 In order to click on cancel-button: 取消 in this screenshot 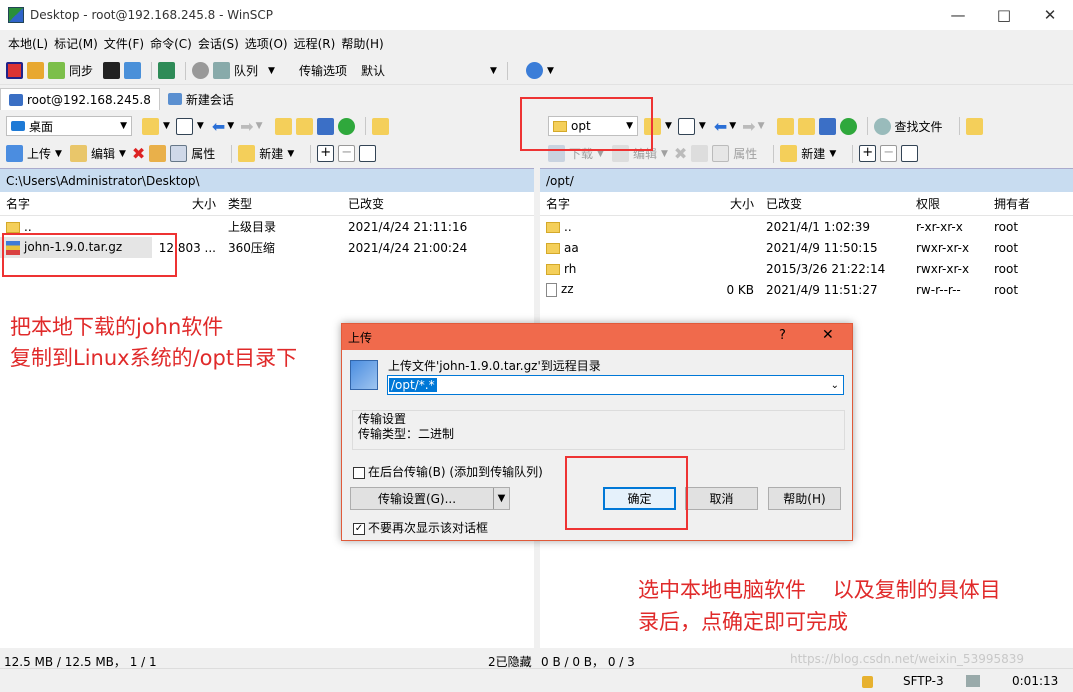, I will do `click(721, 498)`.